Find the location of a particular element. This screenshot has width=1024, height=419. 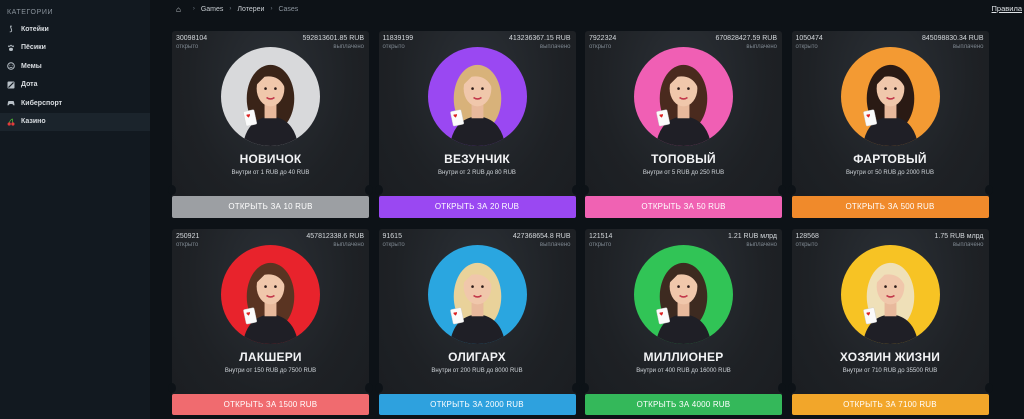

paid-amount: 845098830.34 RUB is located at coordinates (953, 38).